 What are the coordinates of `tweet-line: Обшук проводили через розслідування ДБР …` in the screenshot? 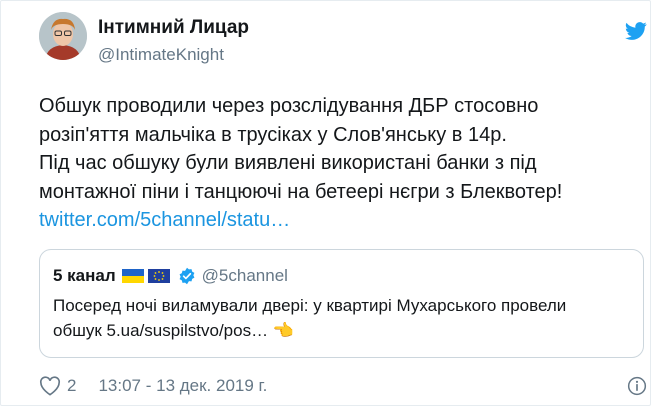 It's located at (289, 106).